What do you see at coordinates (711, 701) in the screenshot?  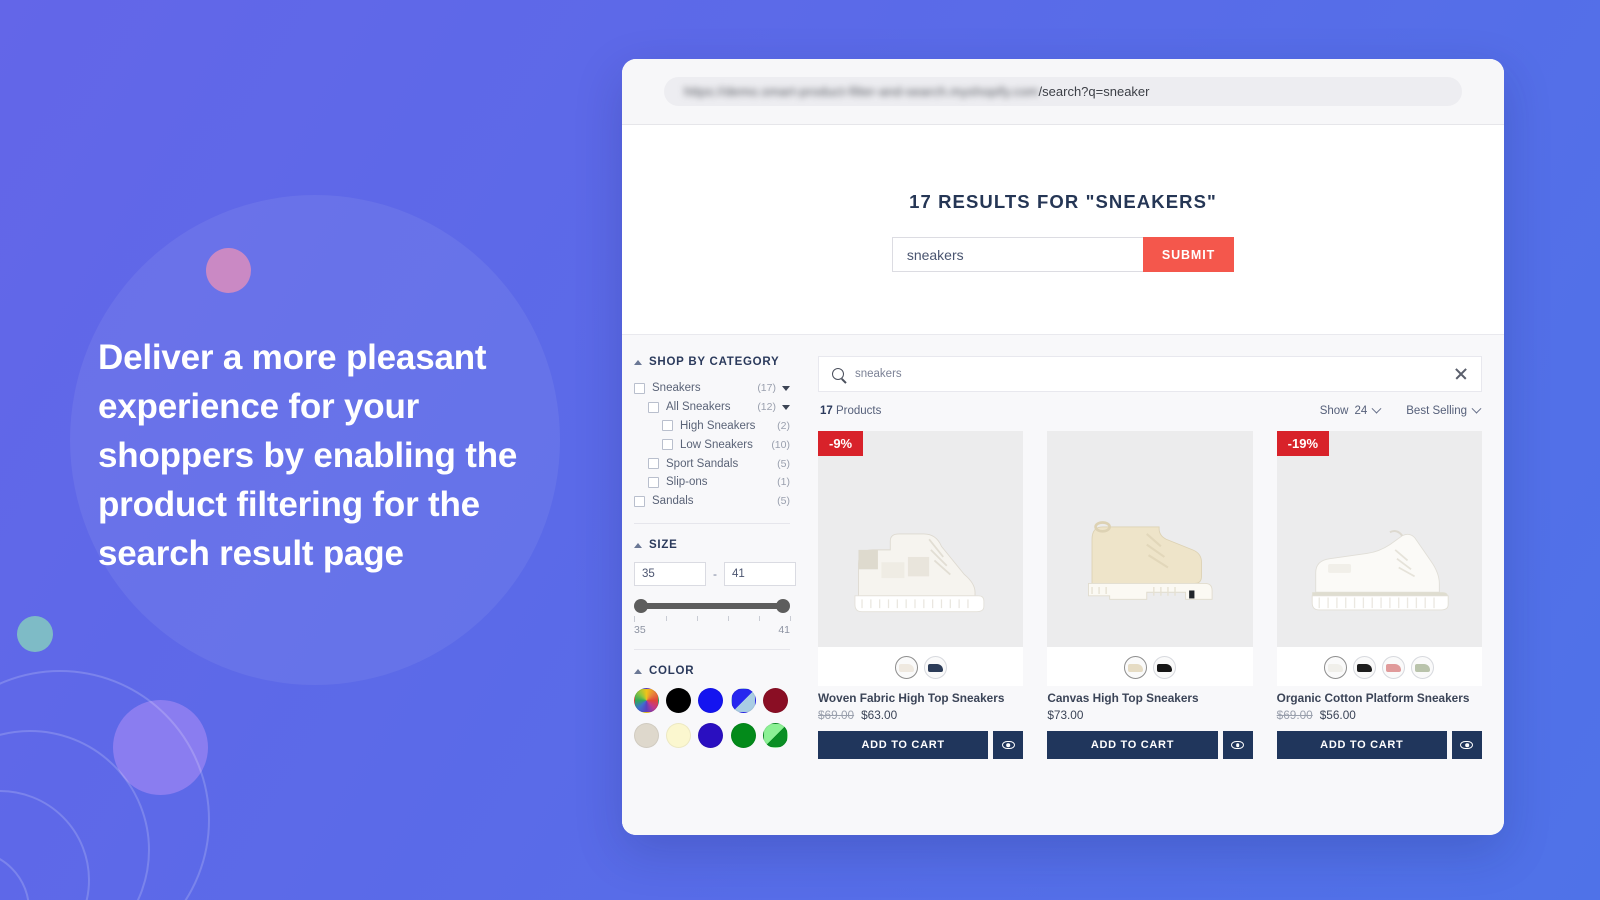 I see `color-swatch-blue` at bounding box center [711, 701].